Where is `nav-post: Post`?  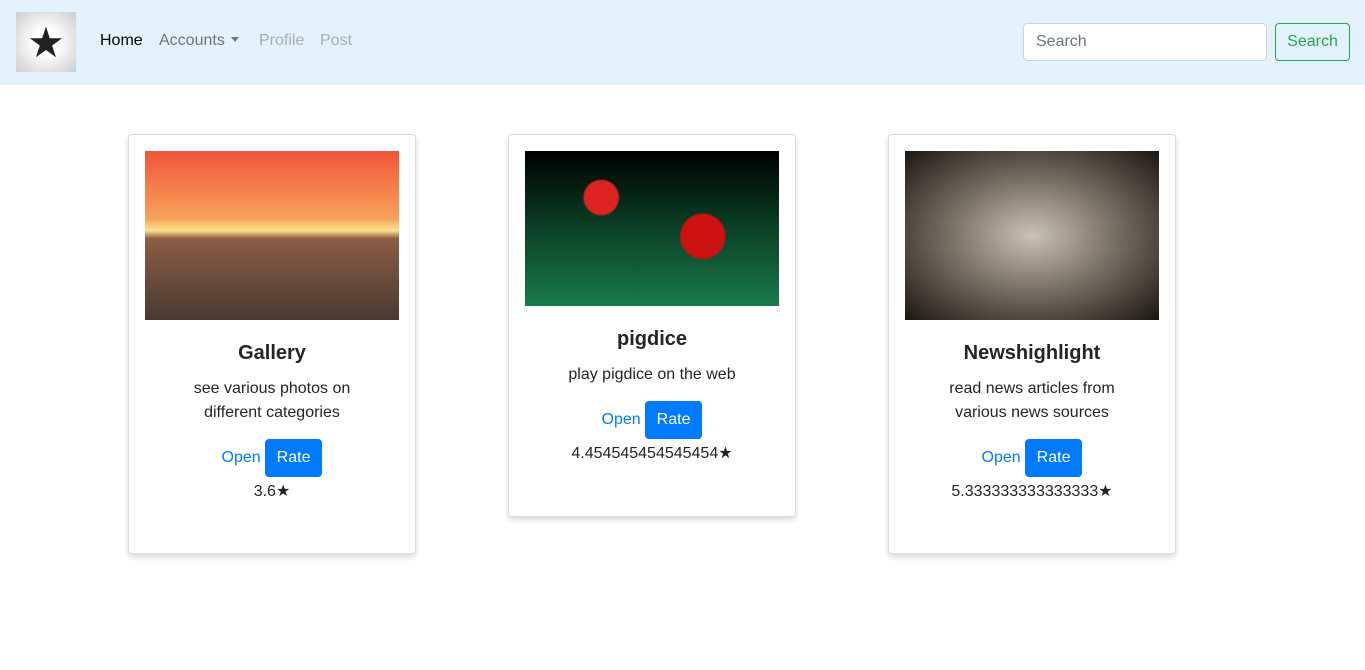 nav-post: Post is located at coordinates (336, 41).